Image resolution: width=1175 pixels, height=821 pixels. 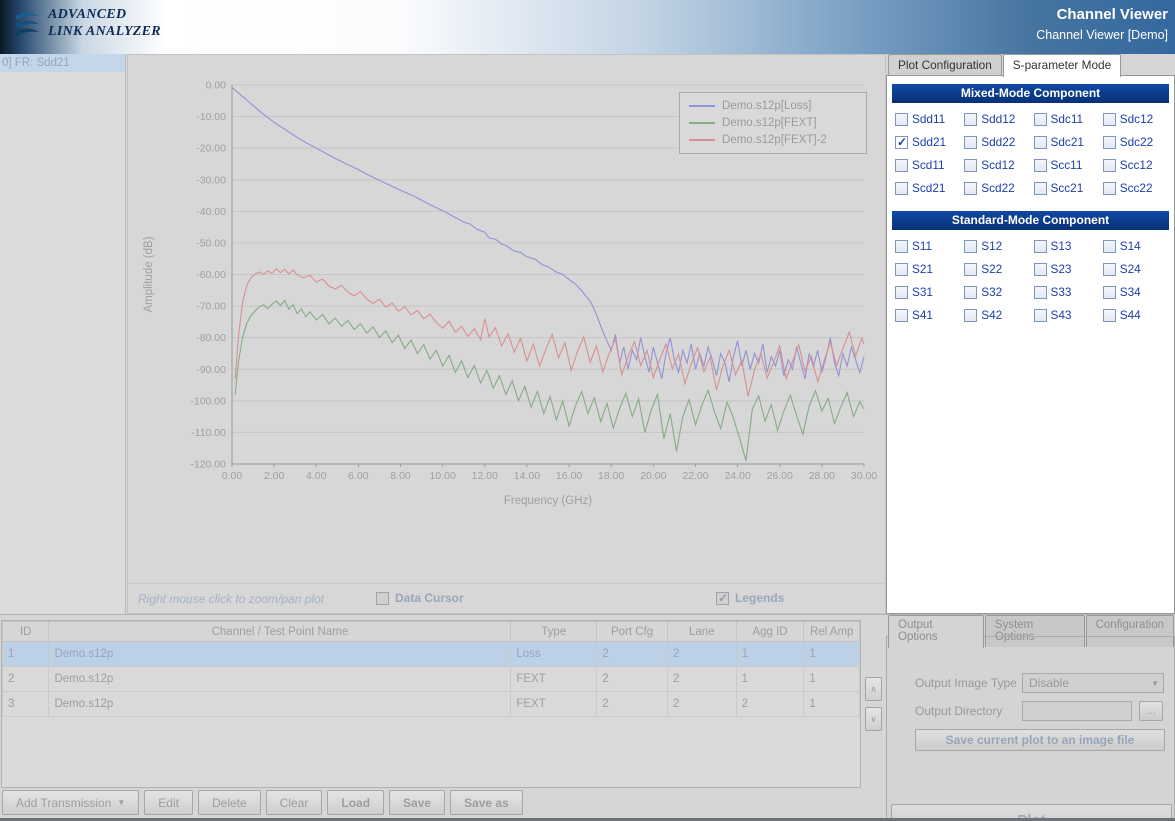 I want to click on standard-checkbox-s44: S44, so click(x=1137, y=315).